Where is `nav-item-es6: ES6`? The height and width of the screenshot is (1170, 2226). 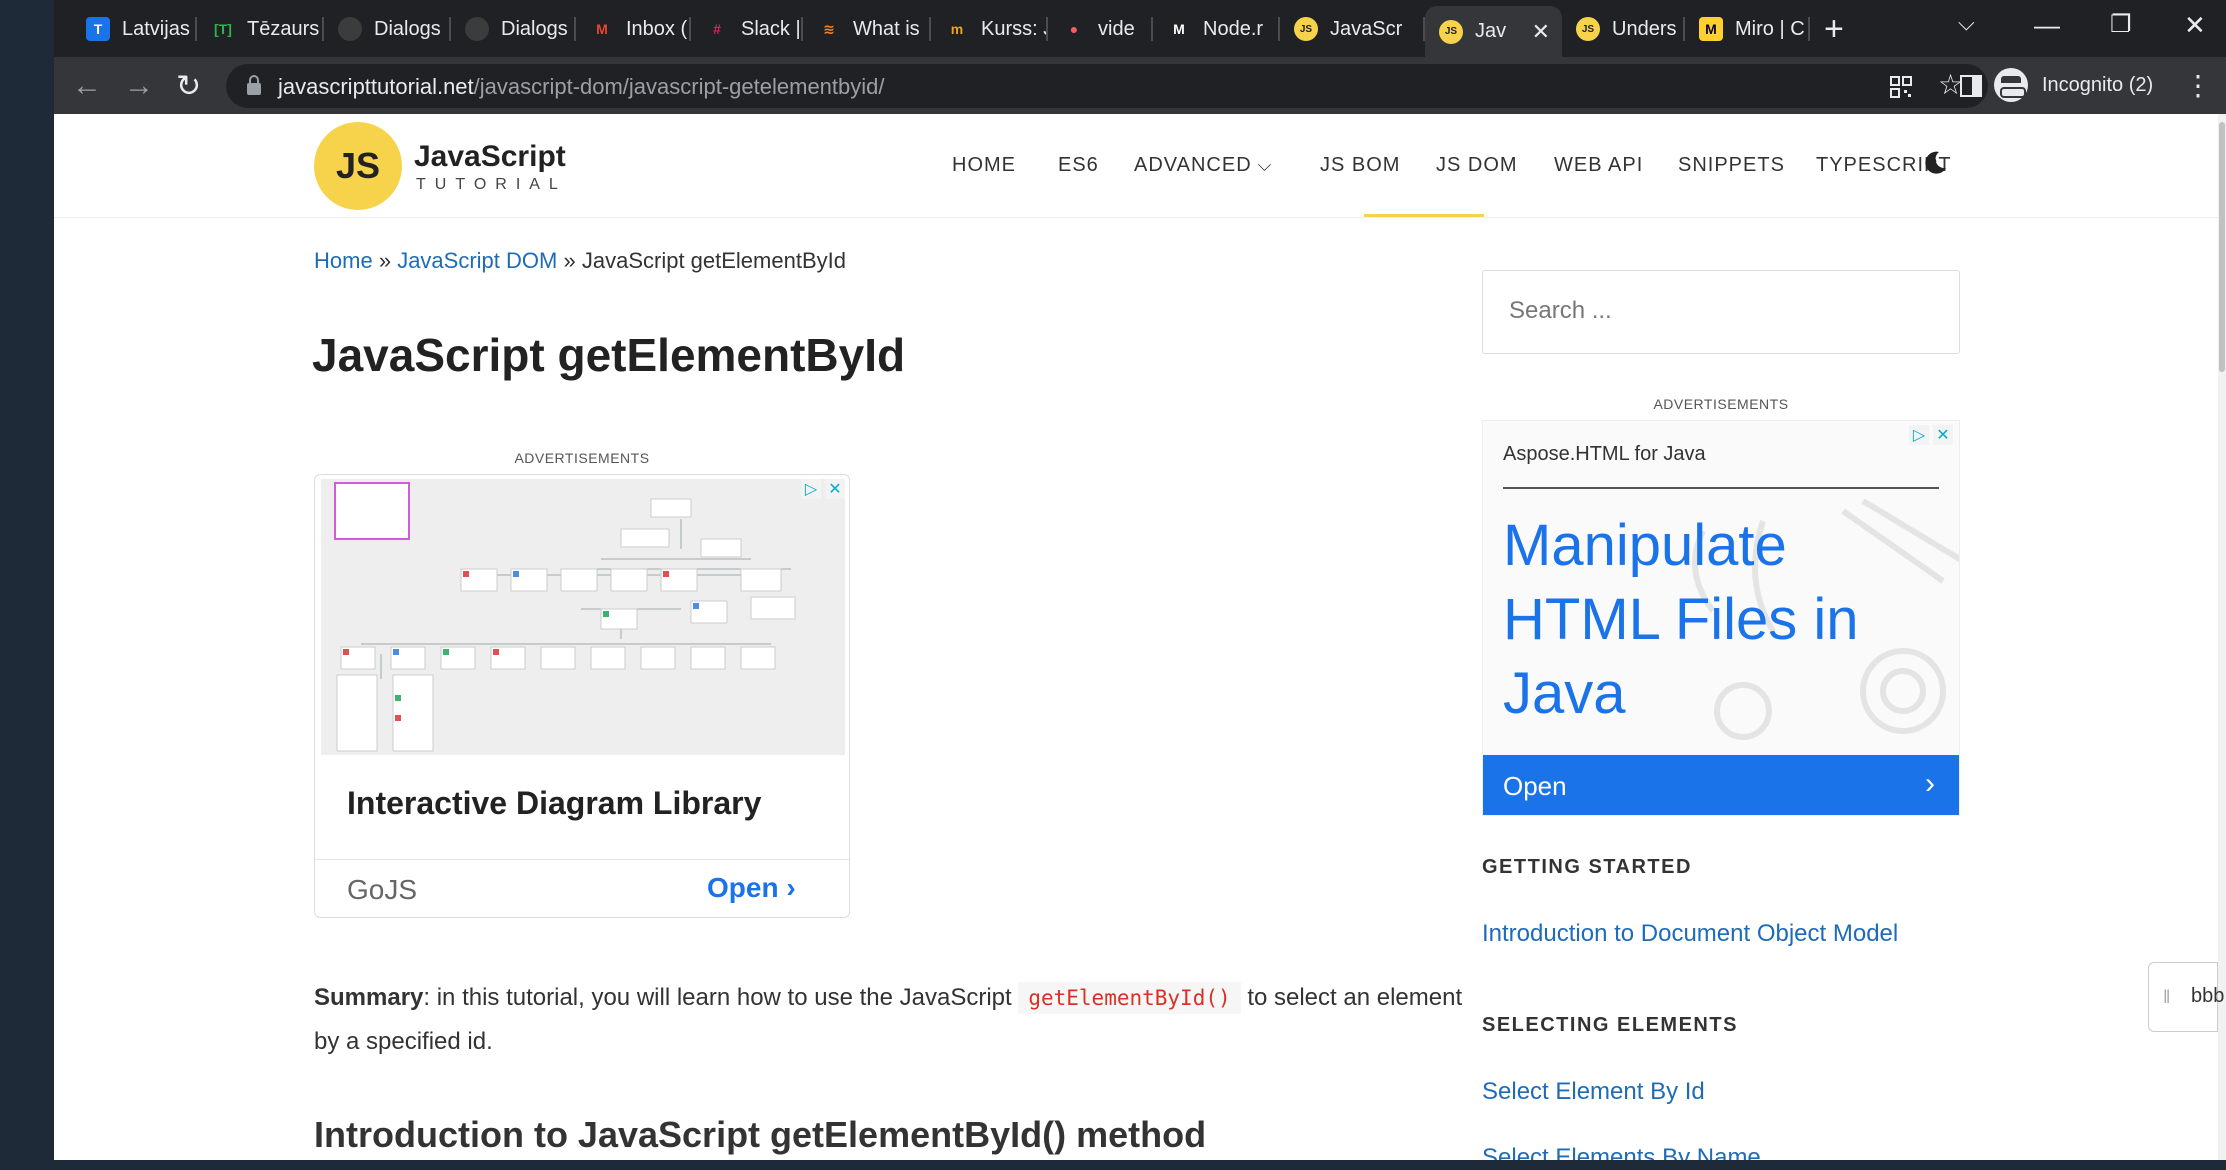
nav-item-es6: ES6 is located at coordinates (1078, 165).